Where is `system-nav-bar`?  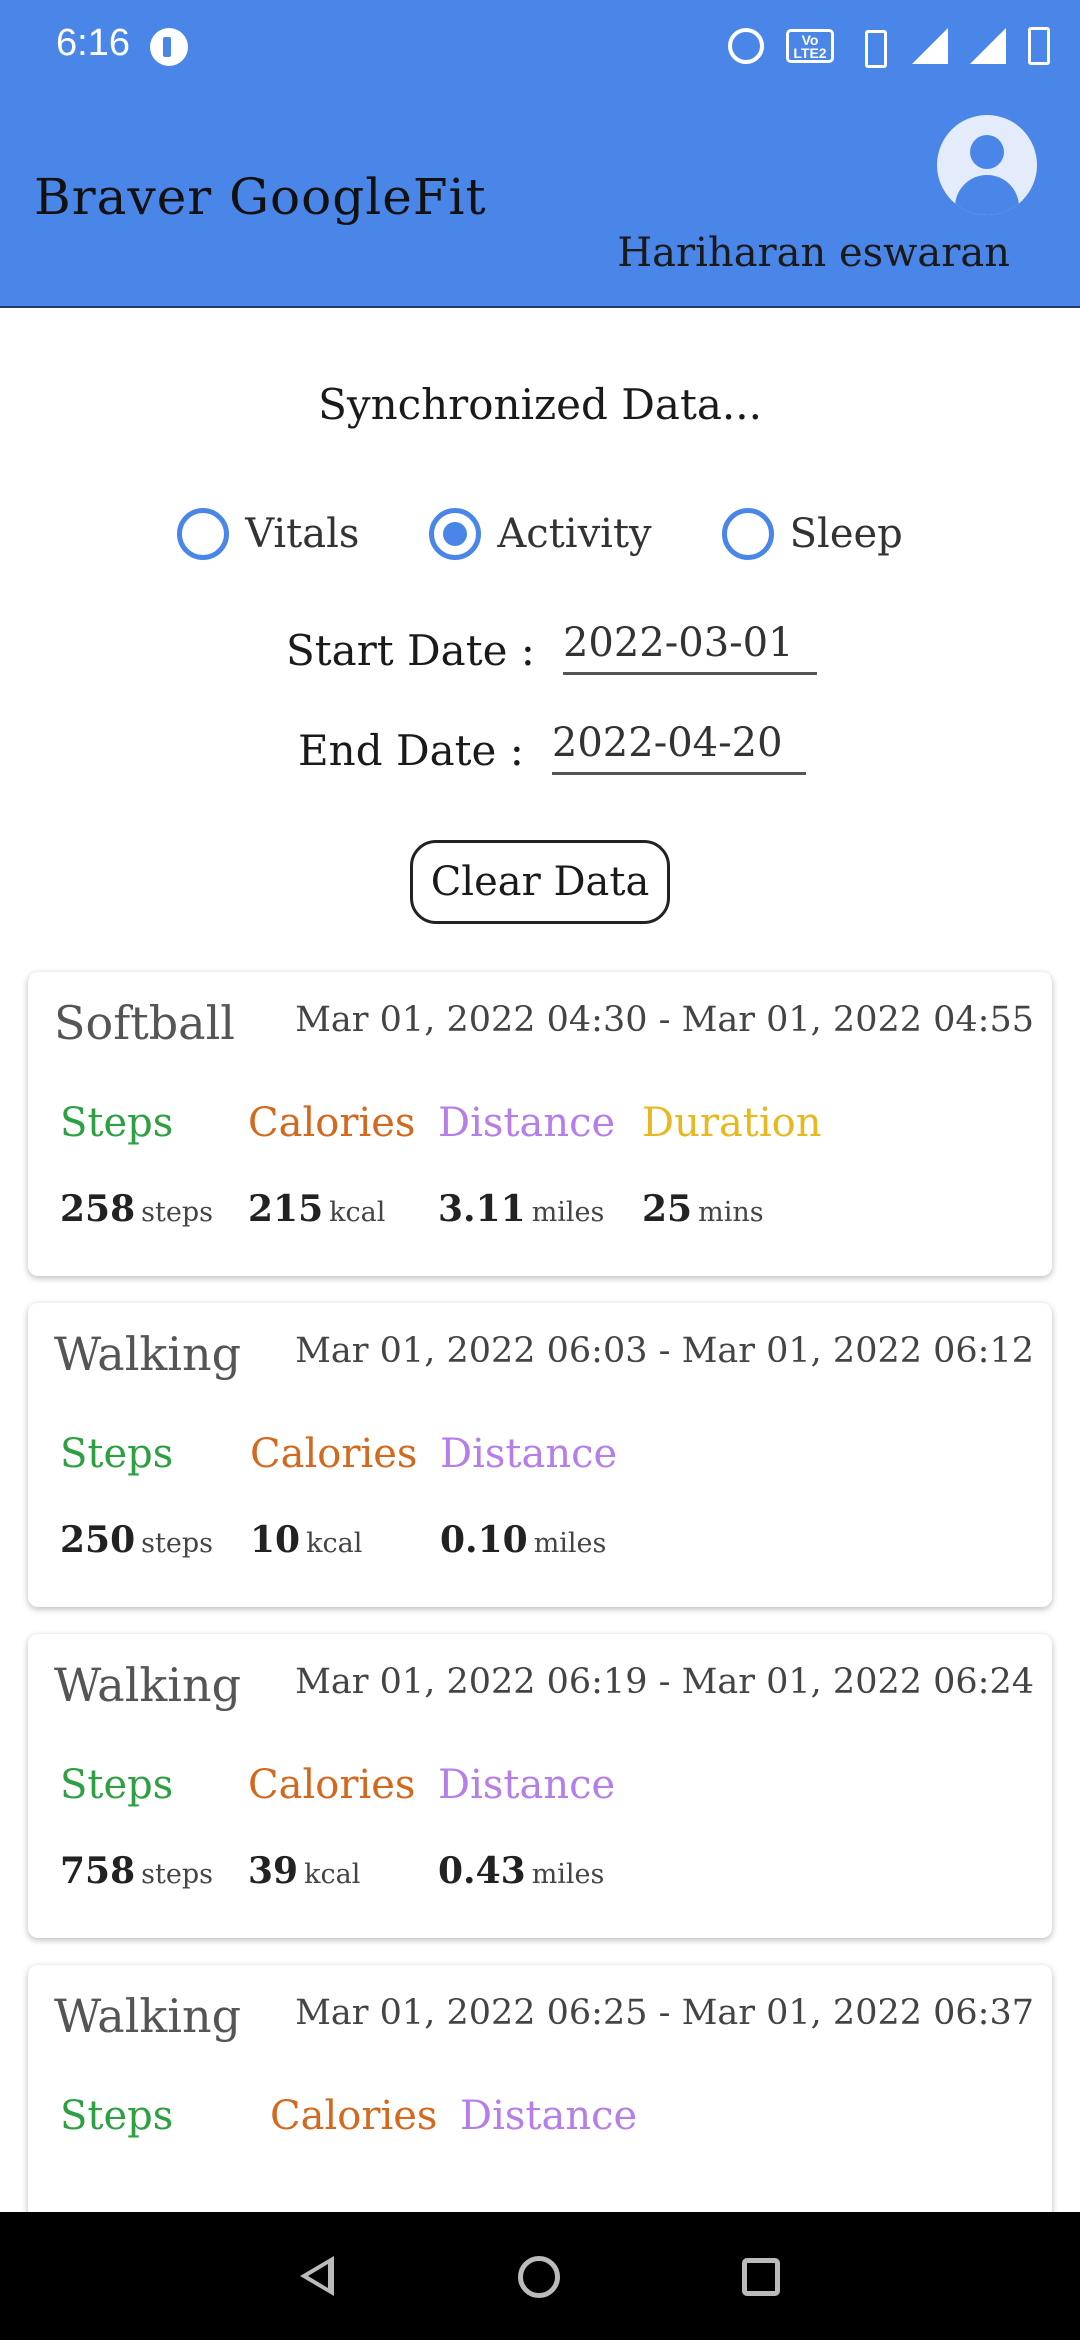 system-nav-bar is located at coordinates (540, 2276).